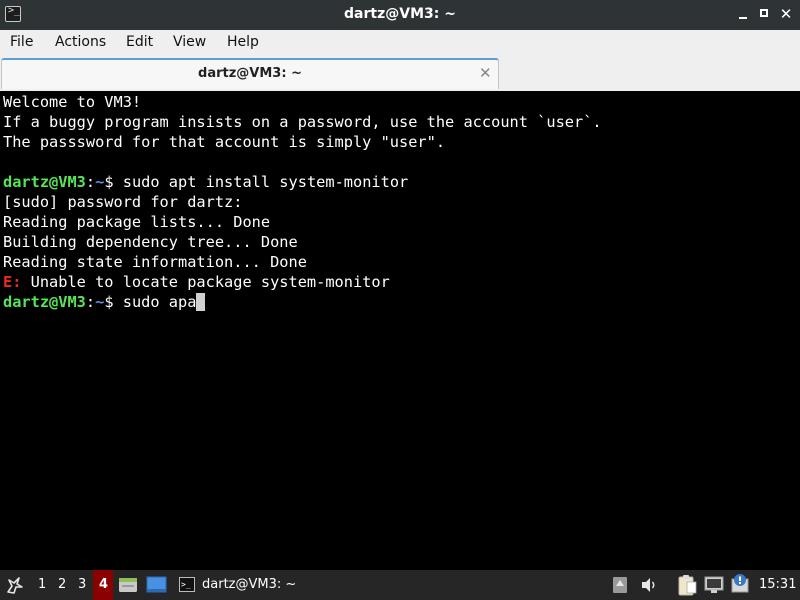  I want to click on active-command-line: dartz@VM3:~$ sudo apa, so click(104, 302).